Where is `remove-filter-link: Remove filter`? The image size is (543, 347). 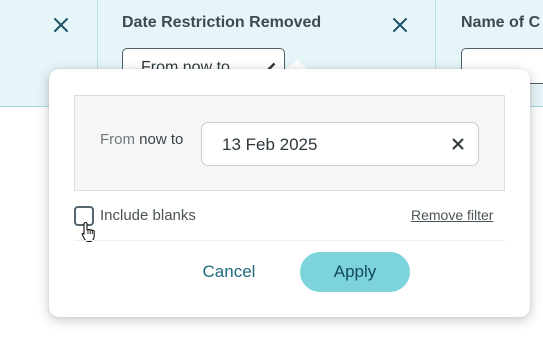
remove-filter-link: Remove filter is located at coordinates (452, 215).